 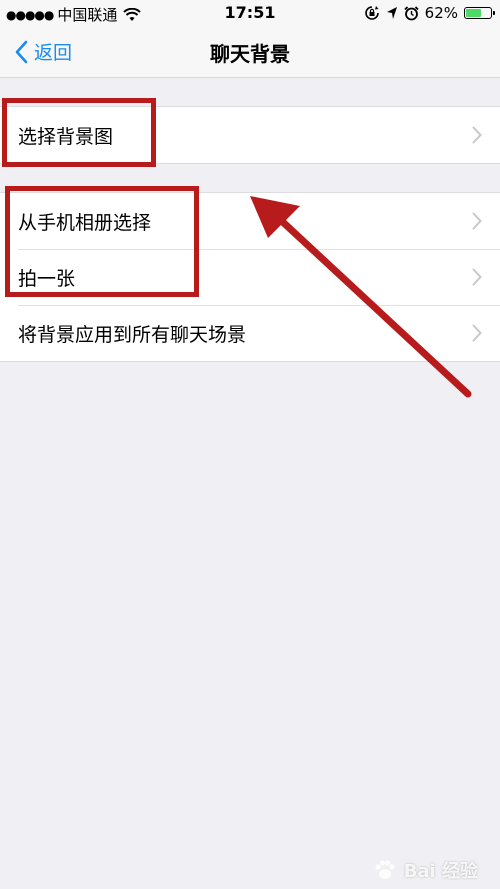 I want to click on row-label: 将背景应用到所有聊天场景, so click(x=132, y=334).